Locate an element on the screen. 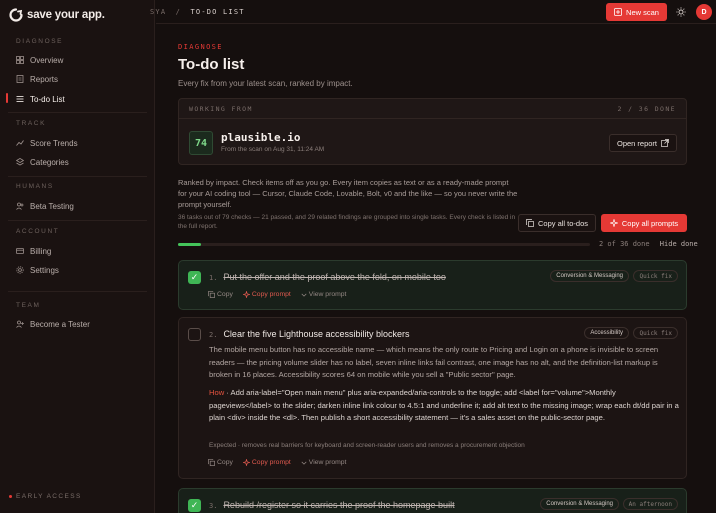 This screenshot has width=716, height=513. sidebar-item-label: Overview is located at coordinates (47, 60).